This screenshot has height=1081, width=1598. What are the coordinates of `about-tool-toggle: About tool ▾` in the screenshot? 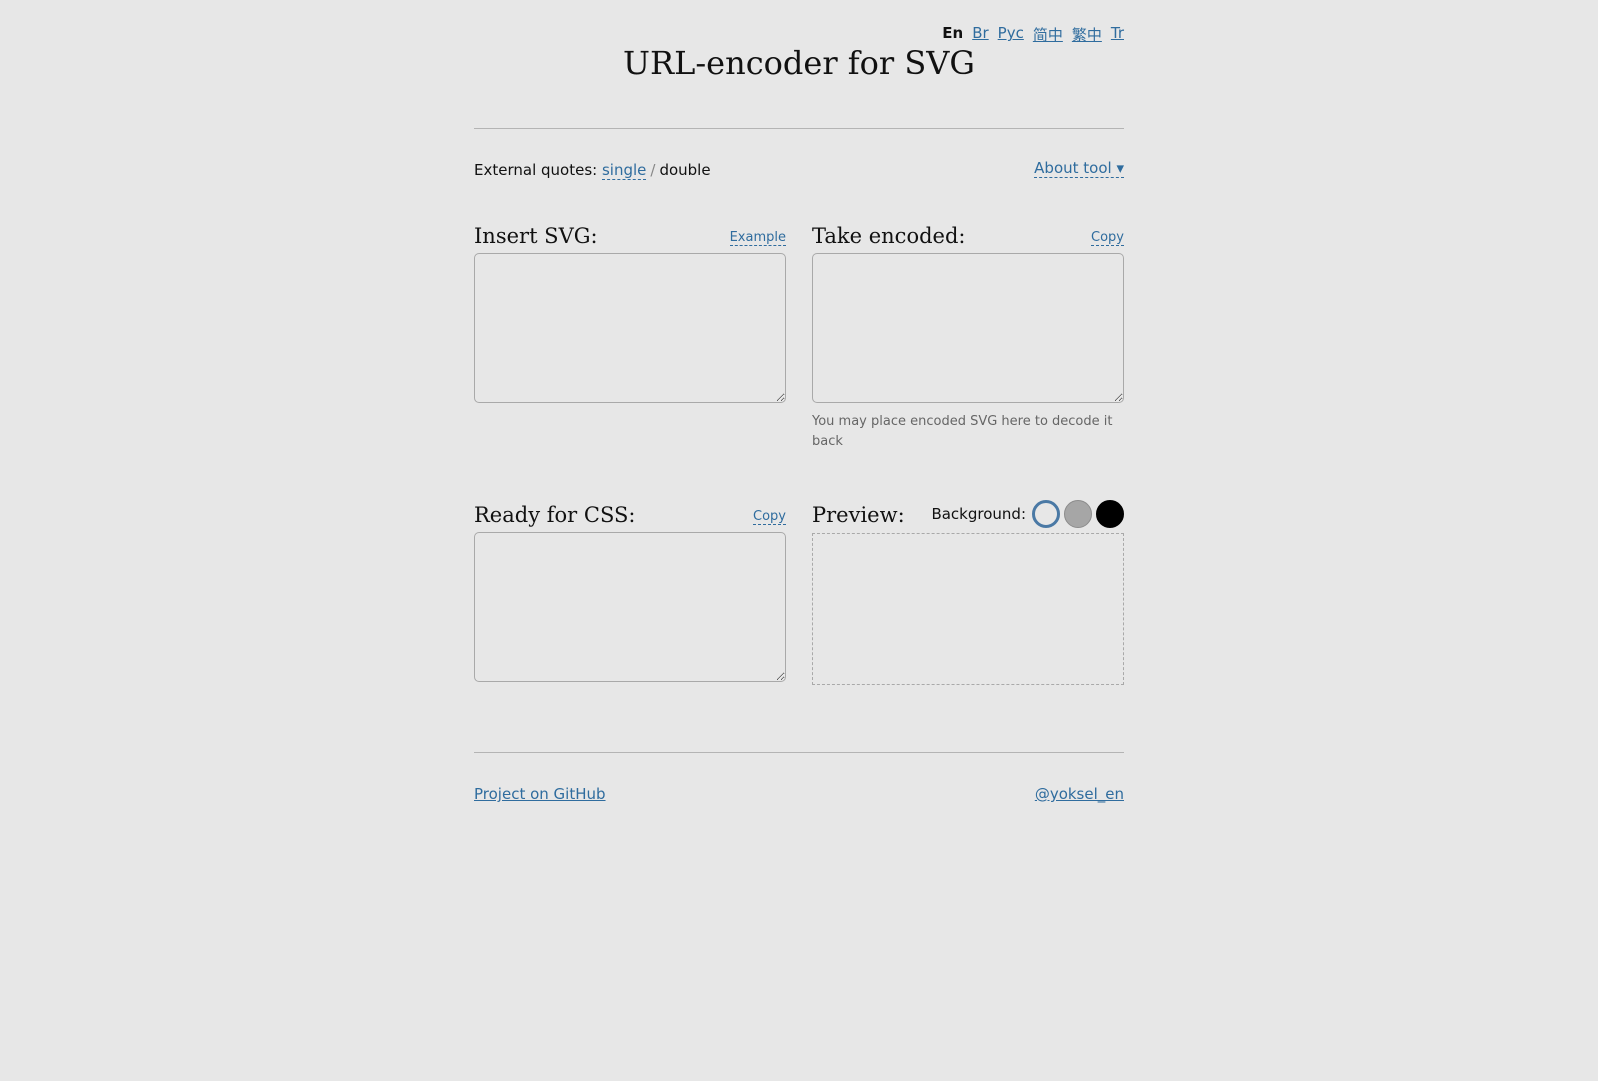 It's located at (1079, 168).